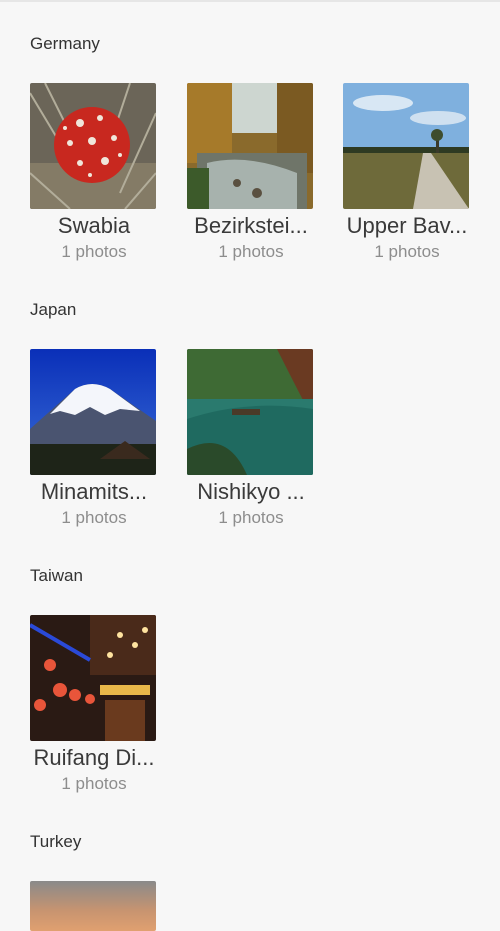  What do you see at coordinates (56, 575) in the screenshot?
I see `section-title-taiwan: Taiwan` at bounding box center [56, 575].